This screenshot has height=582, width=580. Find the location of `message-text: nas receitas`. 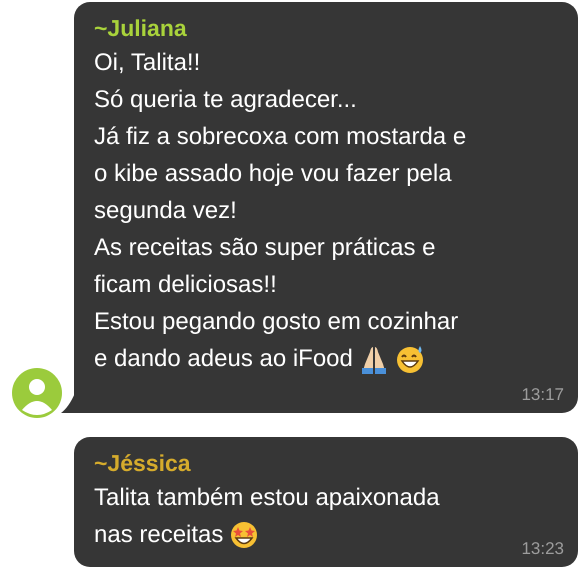

message-text: nas receitas is located at coordinates (159, 535).